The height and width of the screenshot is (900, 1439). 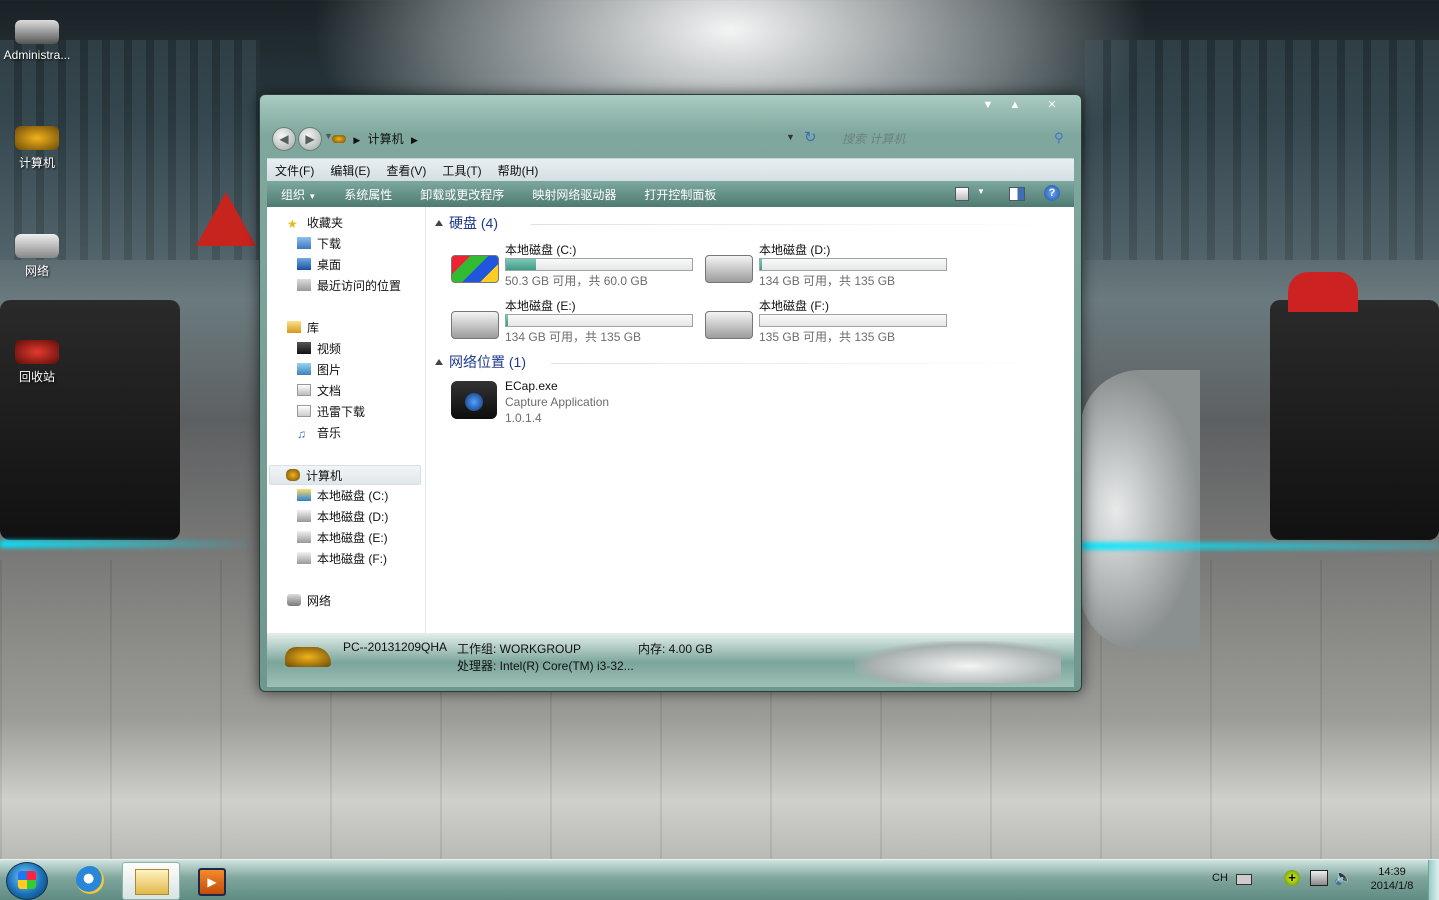 What do you see at coordinates (304, 369) in the screenshot?
I see `pictures-icon` at bounding box center [304, 369].